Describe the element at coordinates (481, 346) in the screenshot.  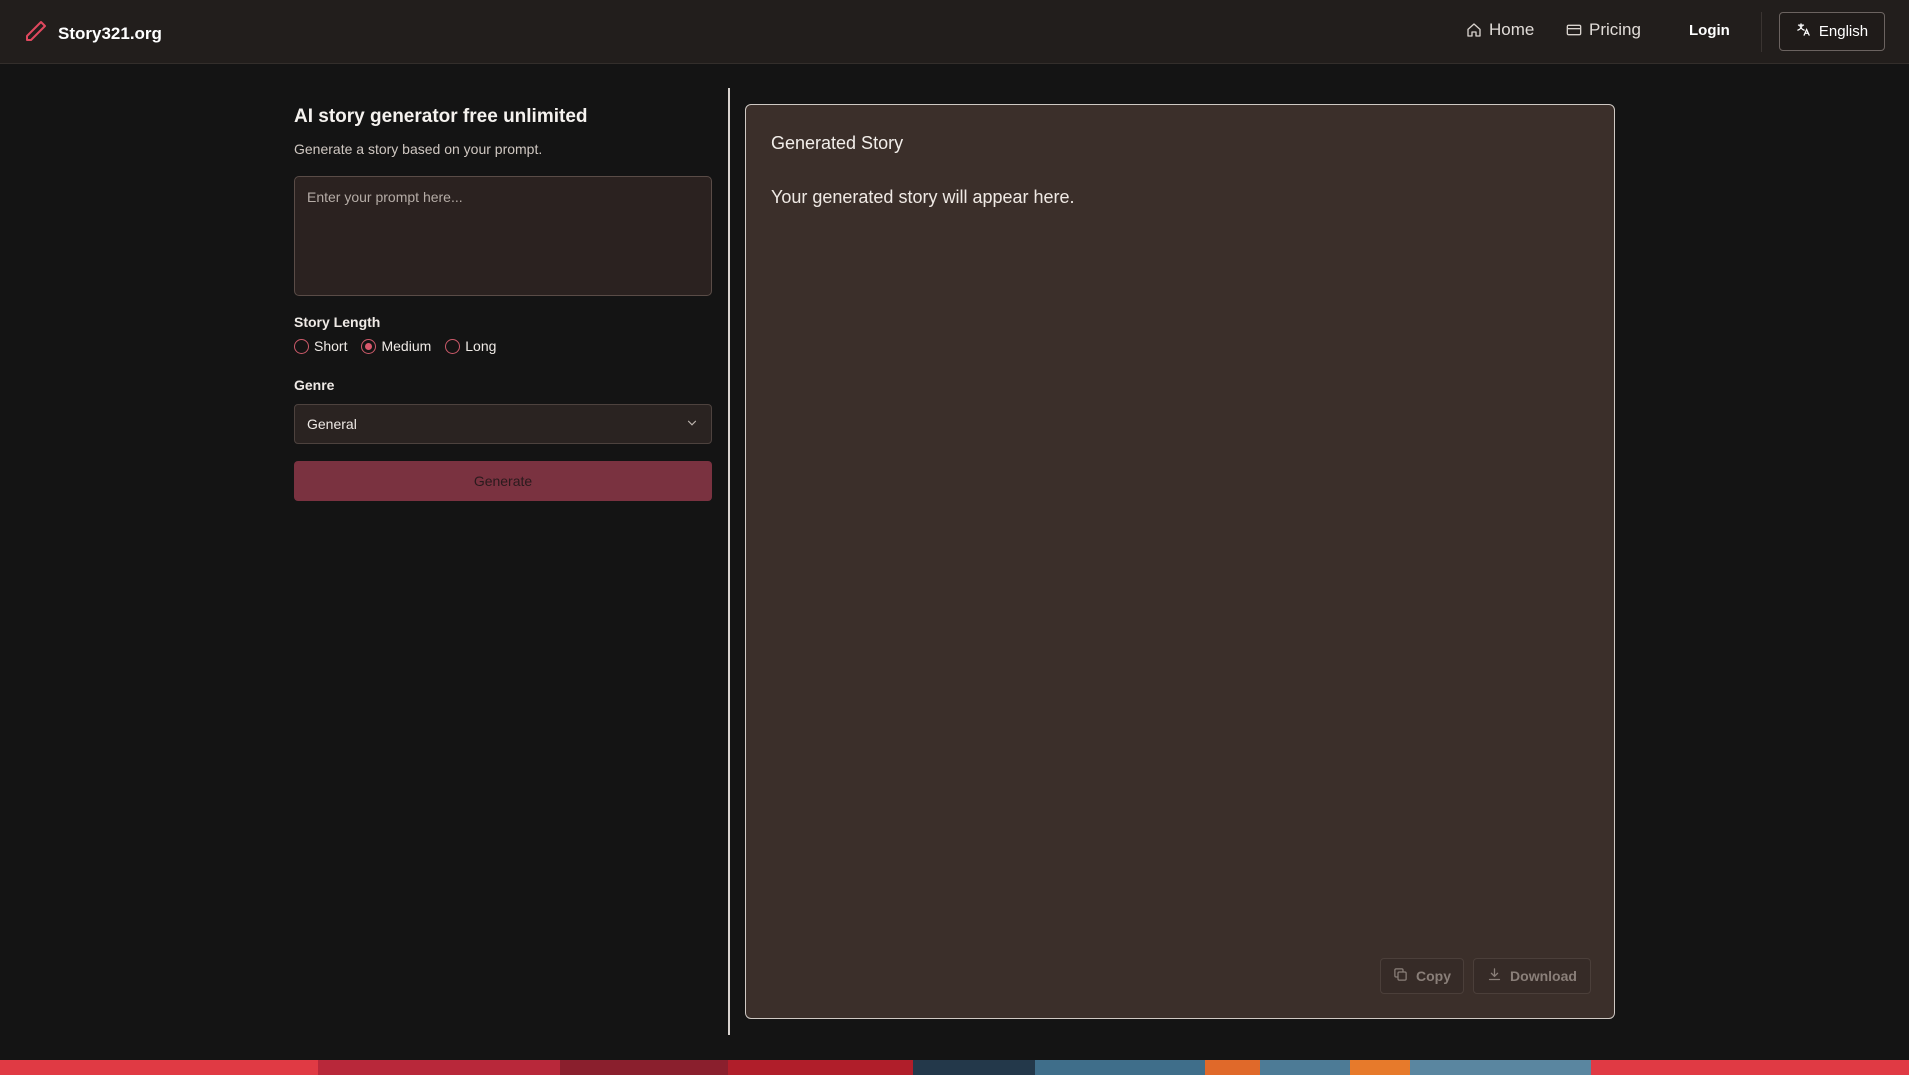
I see `length-option-label: Long` at that location.